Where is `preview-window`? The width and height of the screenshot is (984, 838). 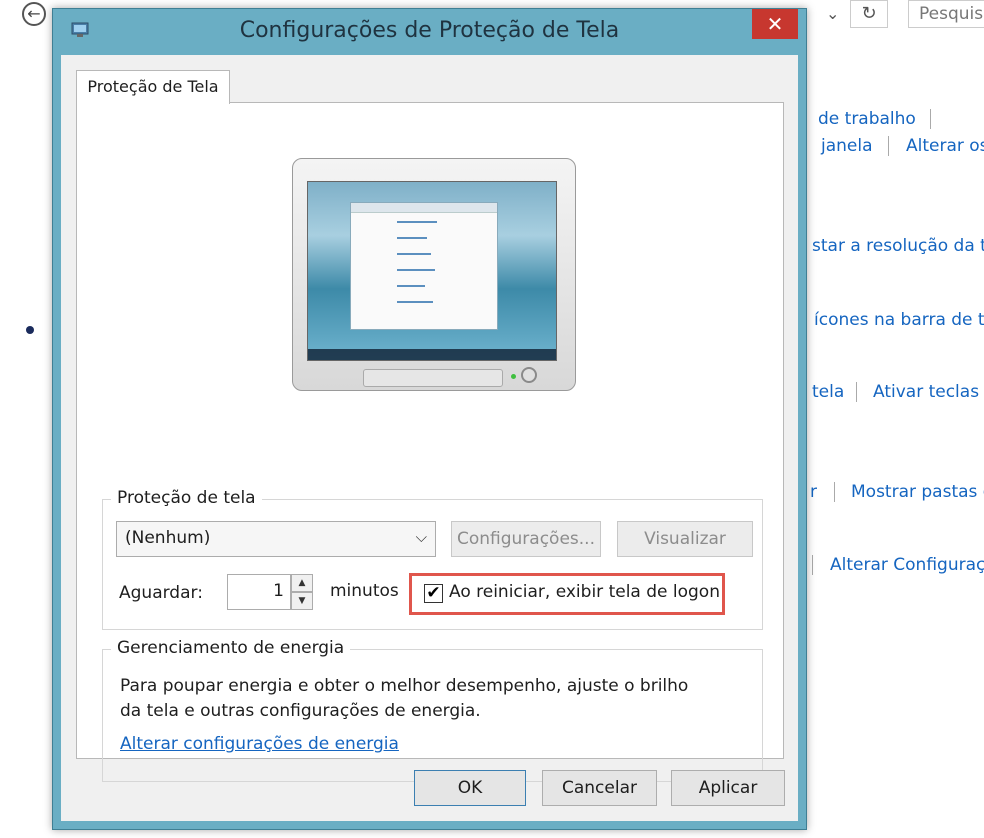
preview-window is located at coordinates (424, 266).